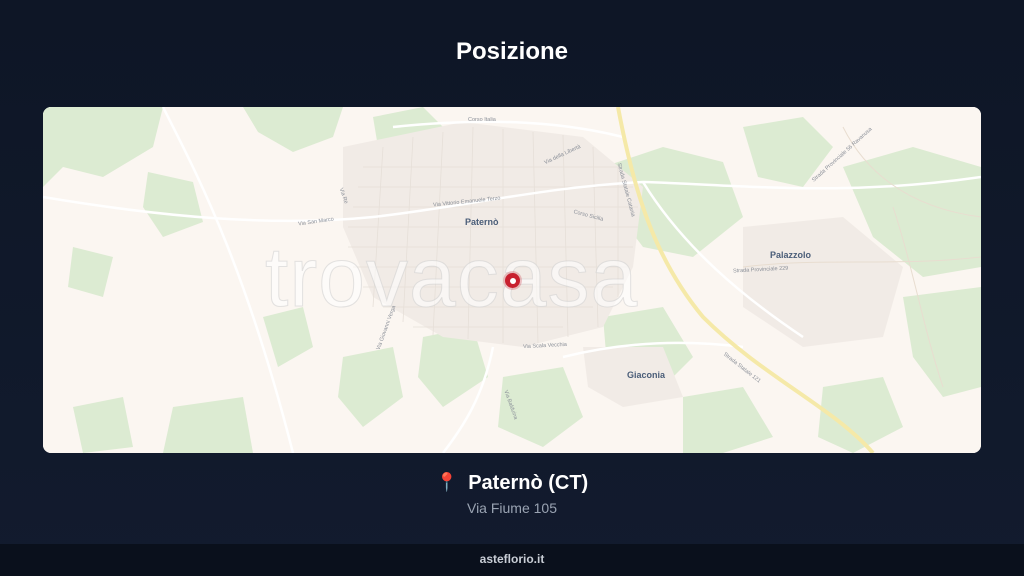 This screenshot has width=1024, height=576. Describe the element at coordinates (791, 255) in the screenshot. I see `map-label-palazzolo: Palazzolo` at that location.